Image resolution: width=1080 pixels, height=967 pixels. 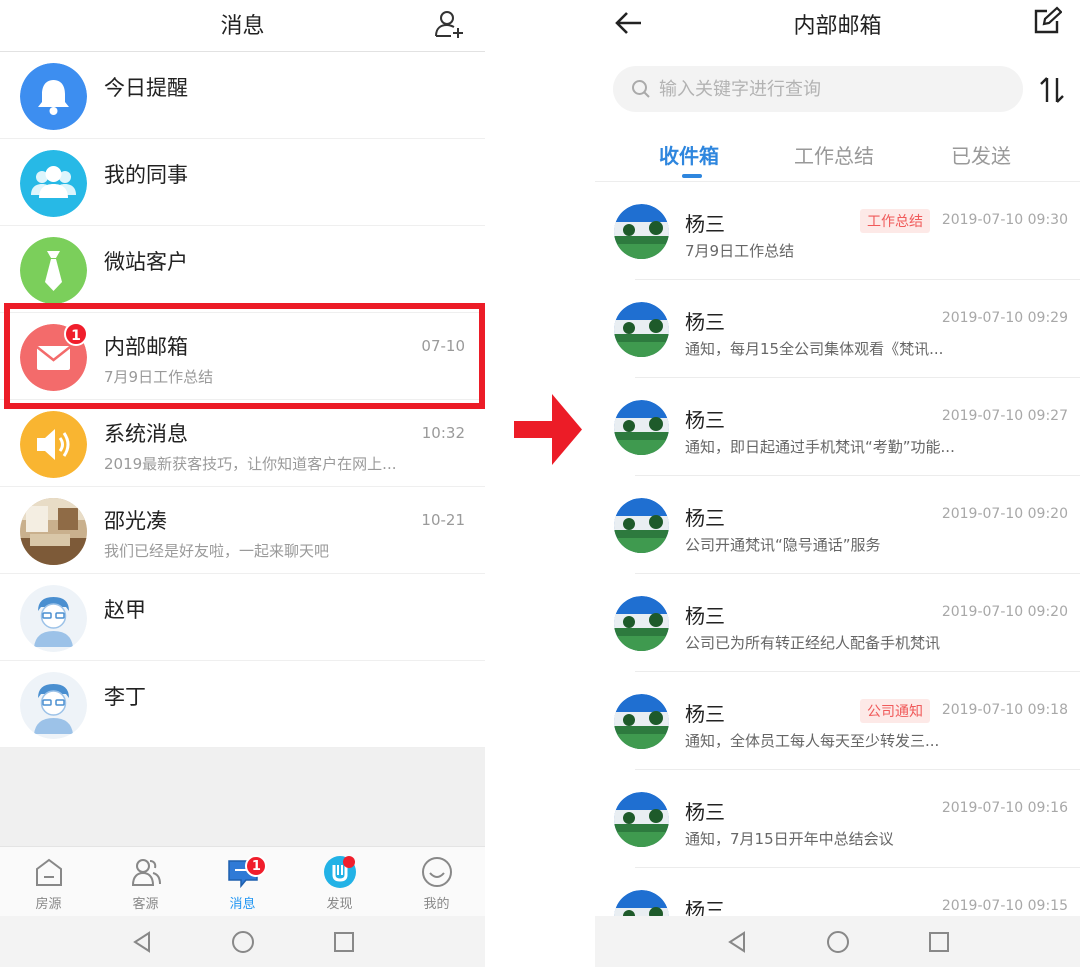 What do you see at coordinates (436, 881) in the screenshot?
I see `tab-me: 我的` at bounding box center [436, 881].